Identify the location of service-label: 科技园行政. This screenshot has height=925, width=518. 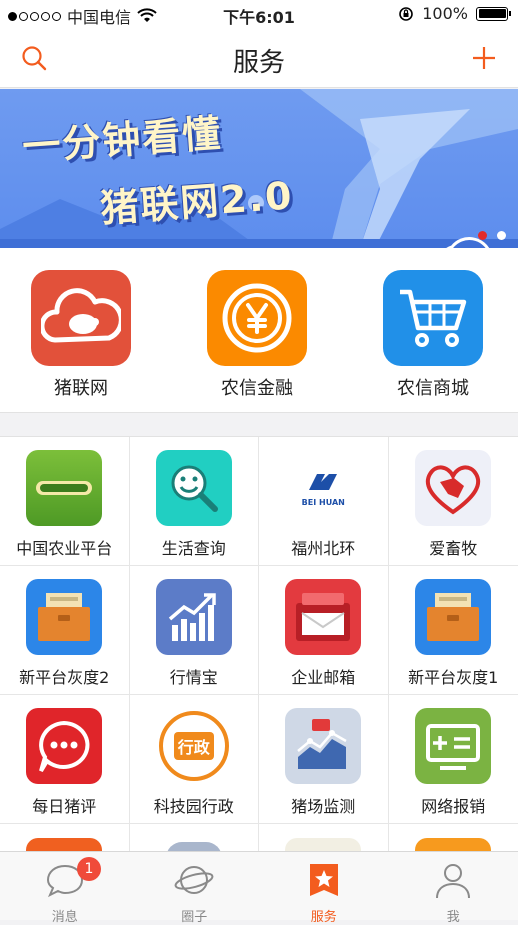
(194, 805).